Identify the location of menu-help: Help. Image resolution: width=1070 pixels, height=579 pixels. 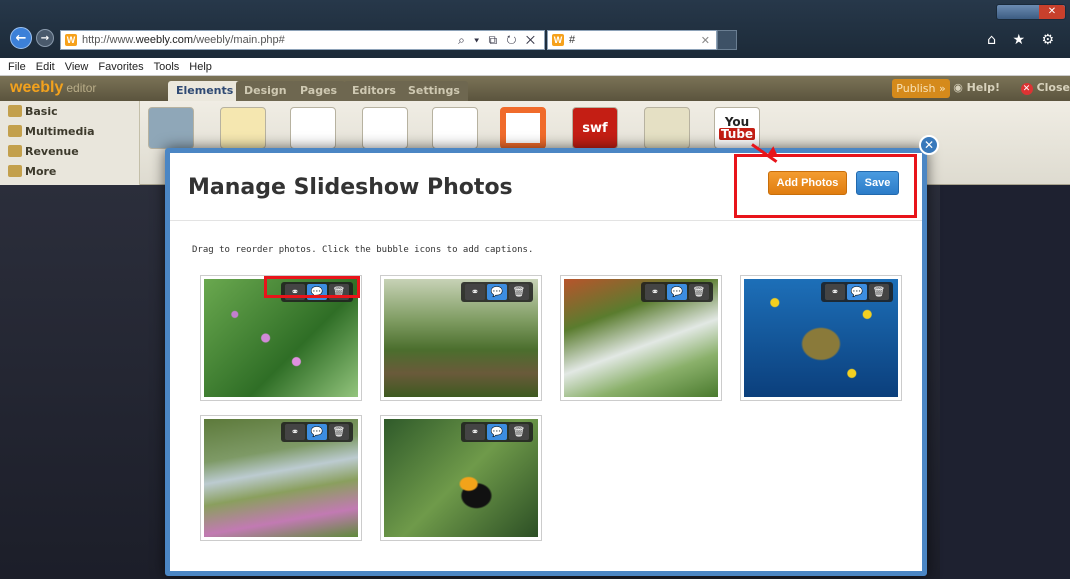
(200, 67).